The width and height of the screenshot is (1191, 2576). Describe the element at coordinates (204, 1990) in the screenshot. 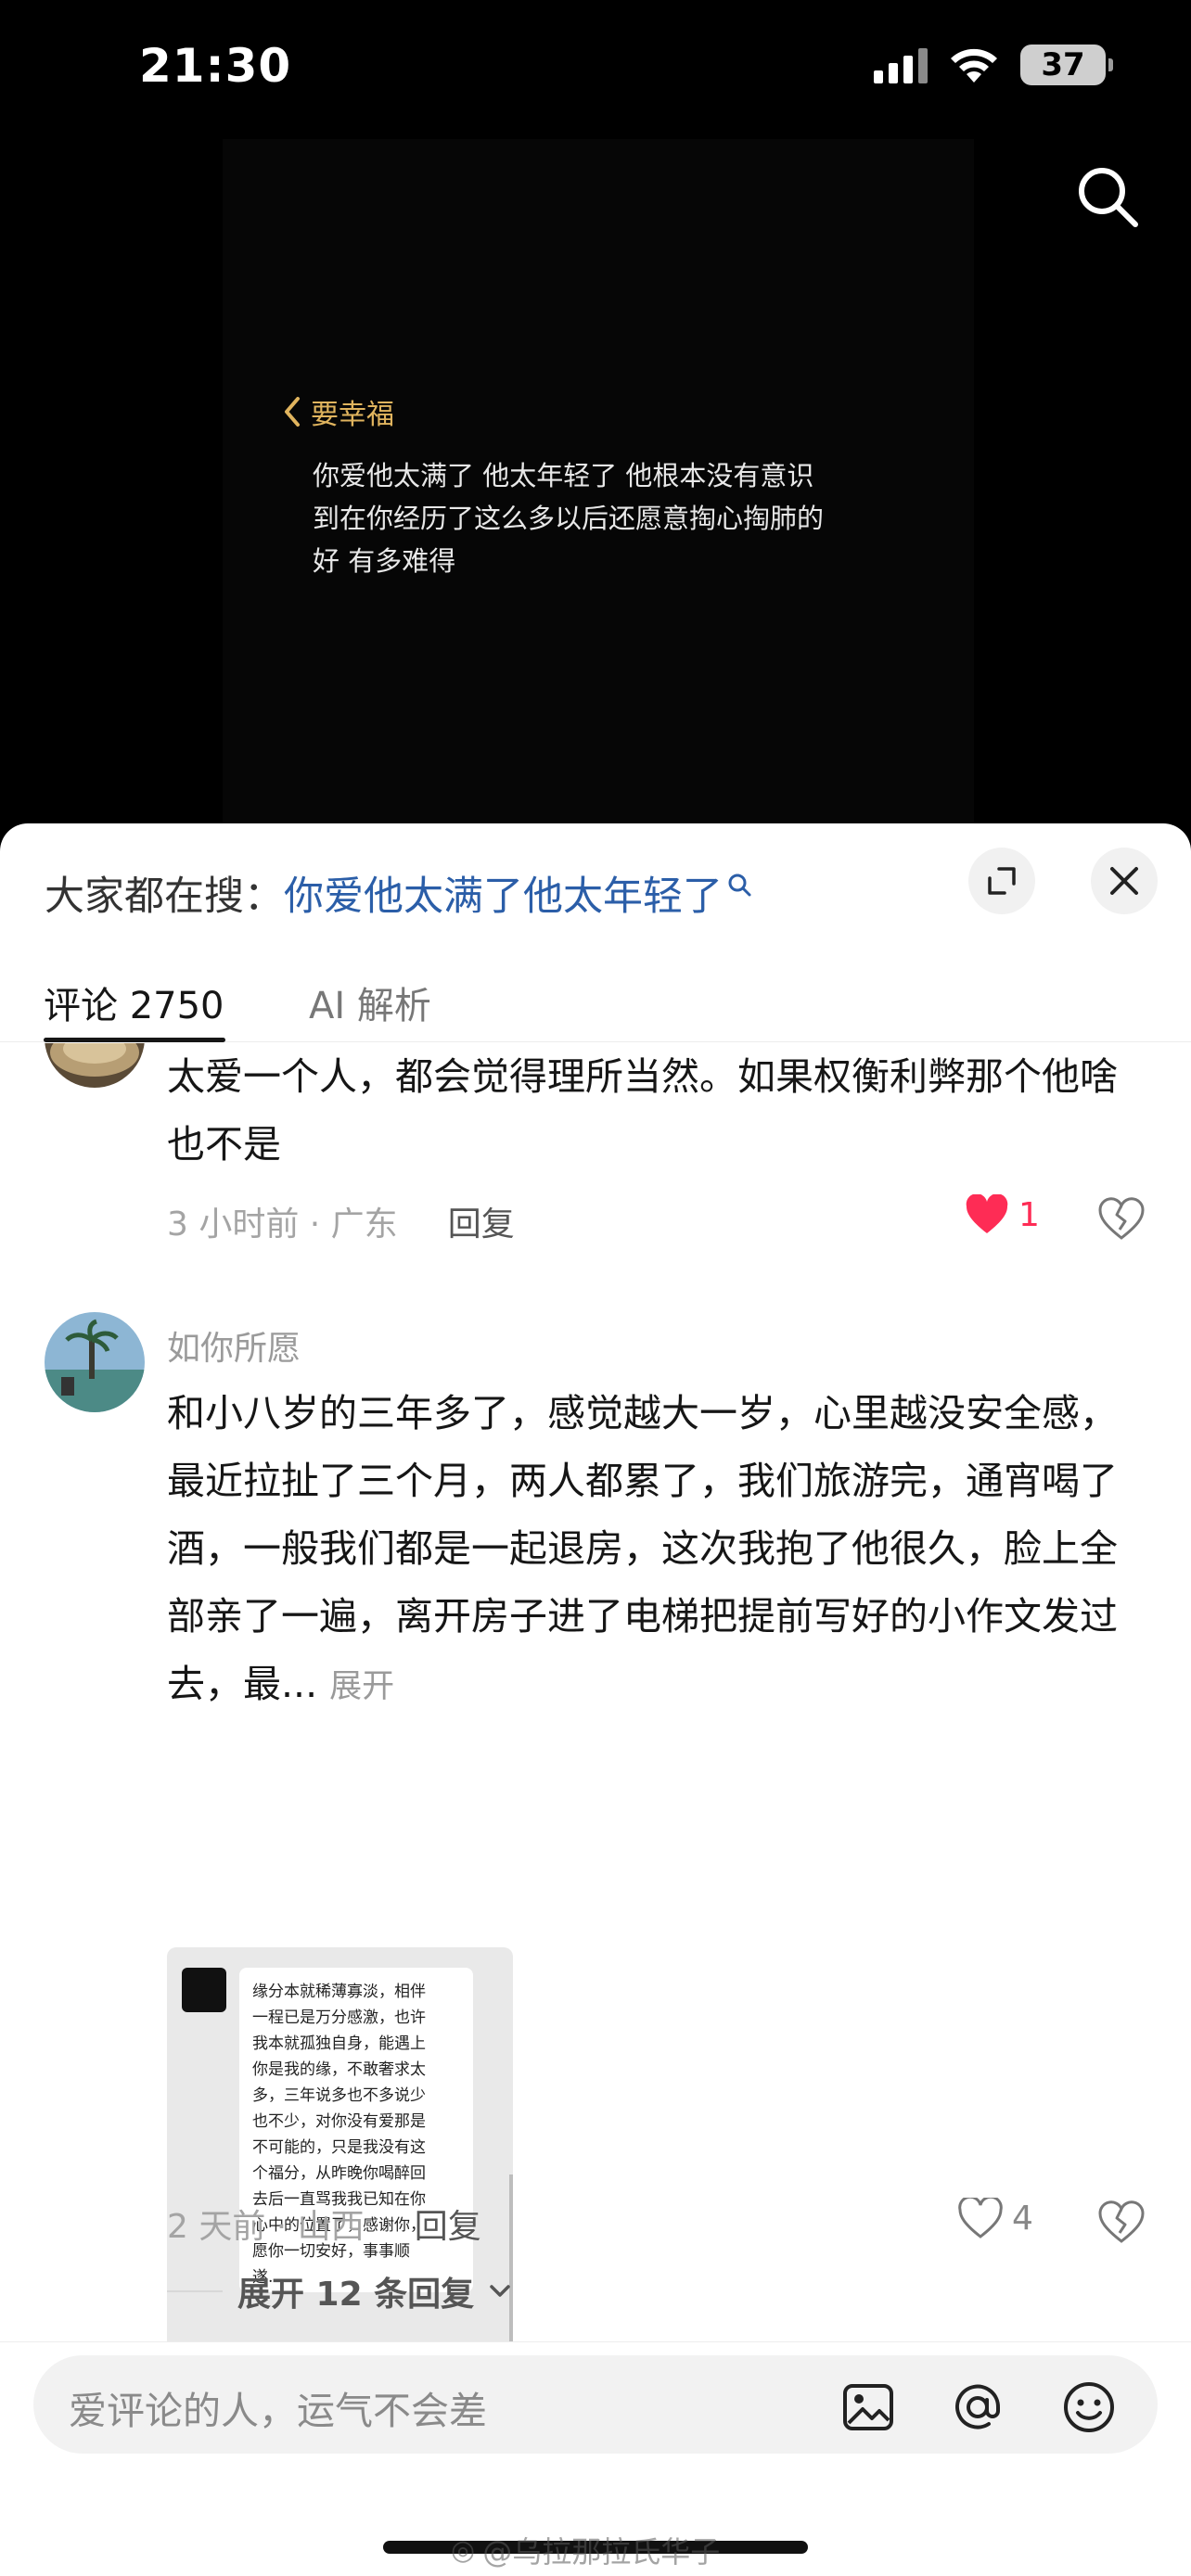

I see `chat-avatar-thumbnail` at that location.